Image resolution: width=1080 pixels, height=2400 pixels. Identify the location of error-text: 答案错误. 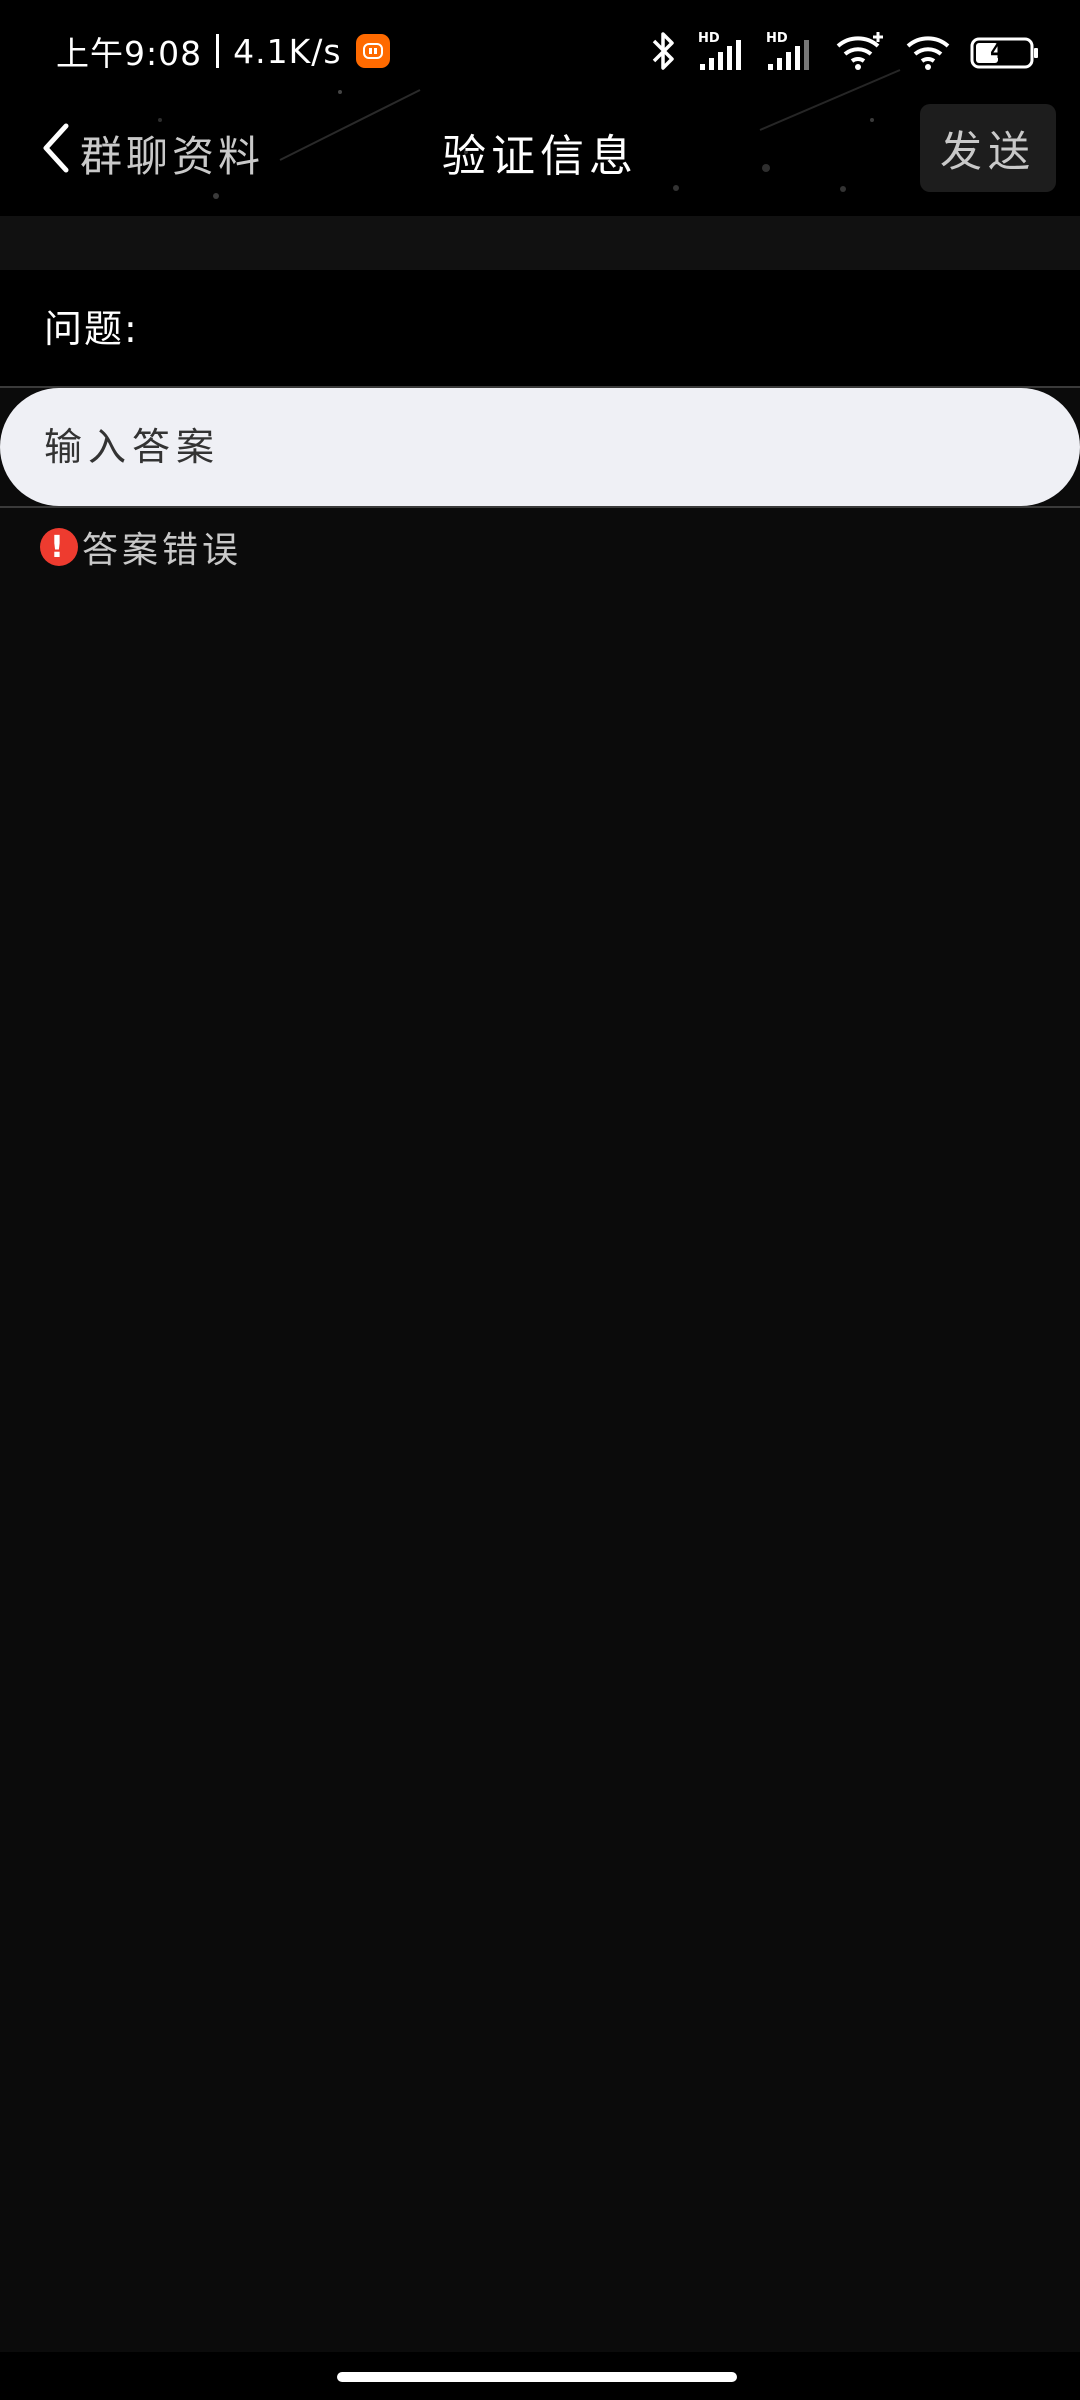
(162, 550).